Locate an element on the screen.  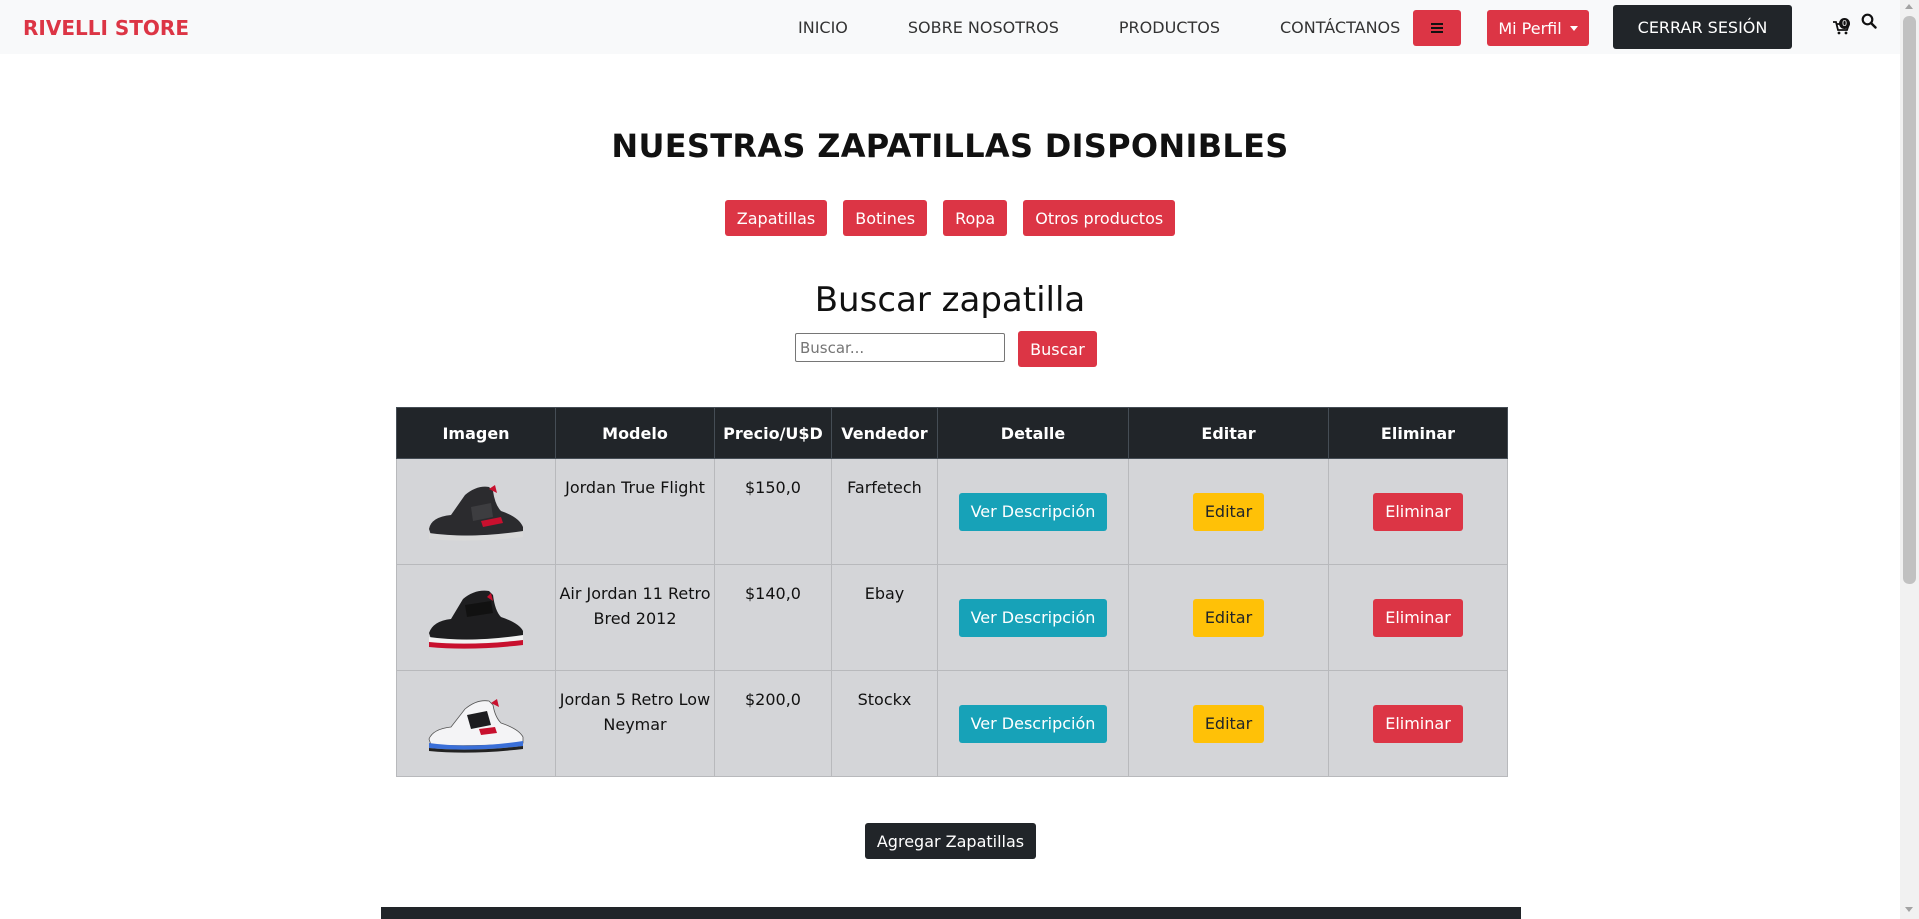
category-button-botines: Botines is located at coordinates (885, 218).